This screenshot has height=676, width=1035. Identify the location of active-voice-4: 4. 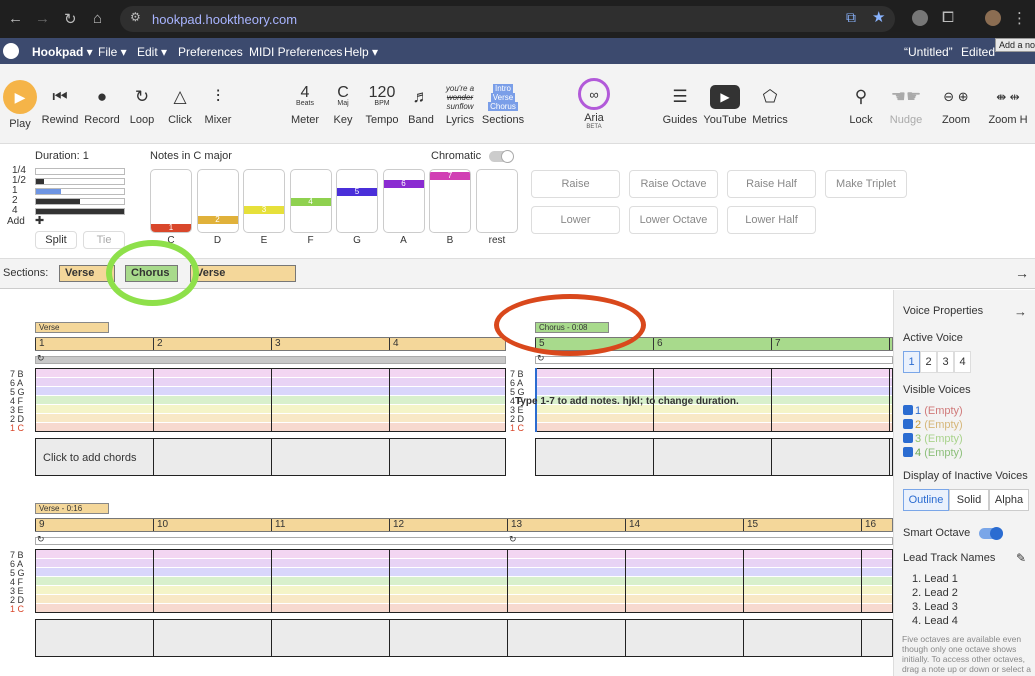
(962, 362).